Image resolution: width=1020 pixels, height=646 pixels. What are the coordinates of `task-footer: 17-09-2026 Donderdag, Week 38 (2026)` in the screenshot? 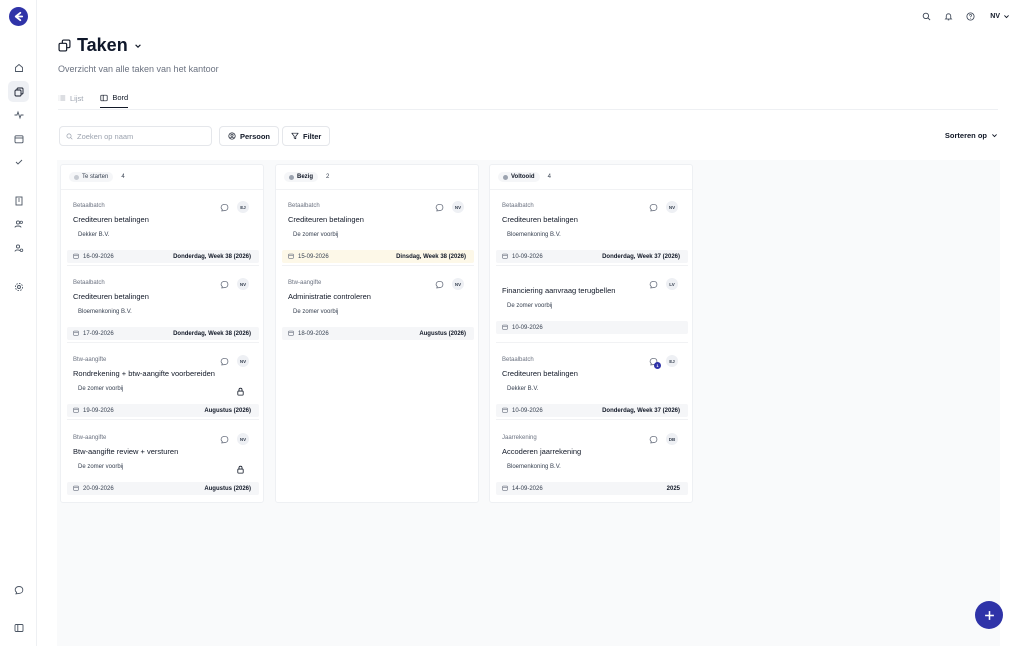 It's located at (163, 333).